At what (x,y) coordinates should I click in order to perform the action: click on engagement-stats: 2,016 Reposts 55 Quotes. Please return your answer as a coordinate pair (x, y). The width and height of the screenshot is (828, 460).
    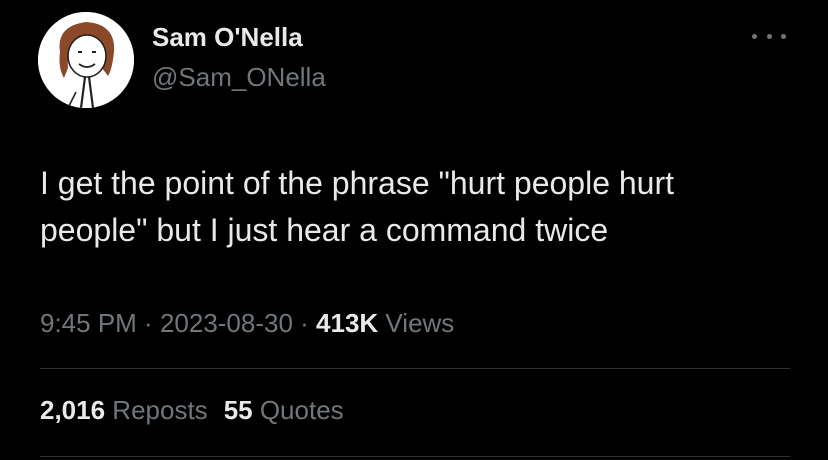
    Looking at the image, I should click on (192, 410).